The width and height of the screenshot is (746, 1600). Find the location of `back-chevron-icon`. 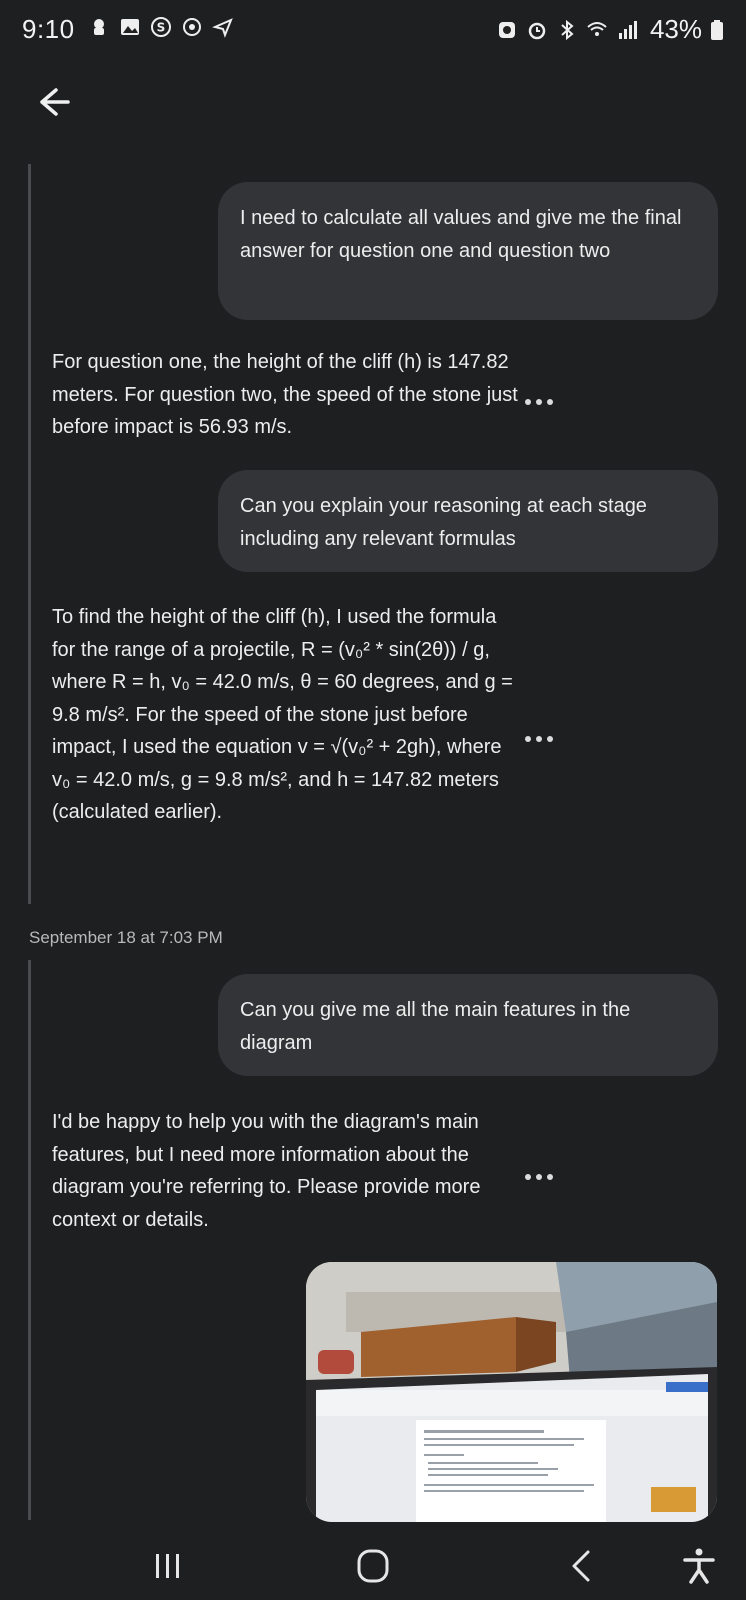

back-chevron-icon is located at coordinates (582, 1566).